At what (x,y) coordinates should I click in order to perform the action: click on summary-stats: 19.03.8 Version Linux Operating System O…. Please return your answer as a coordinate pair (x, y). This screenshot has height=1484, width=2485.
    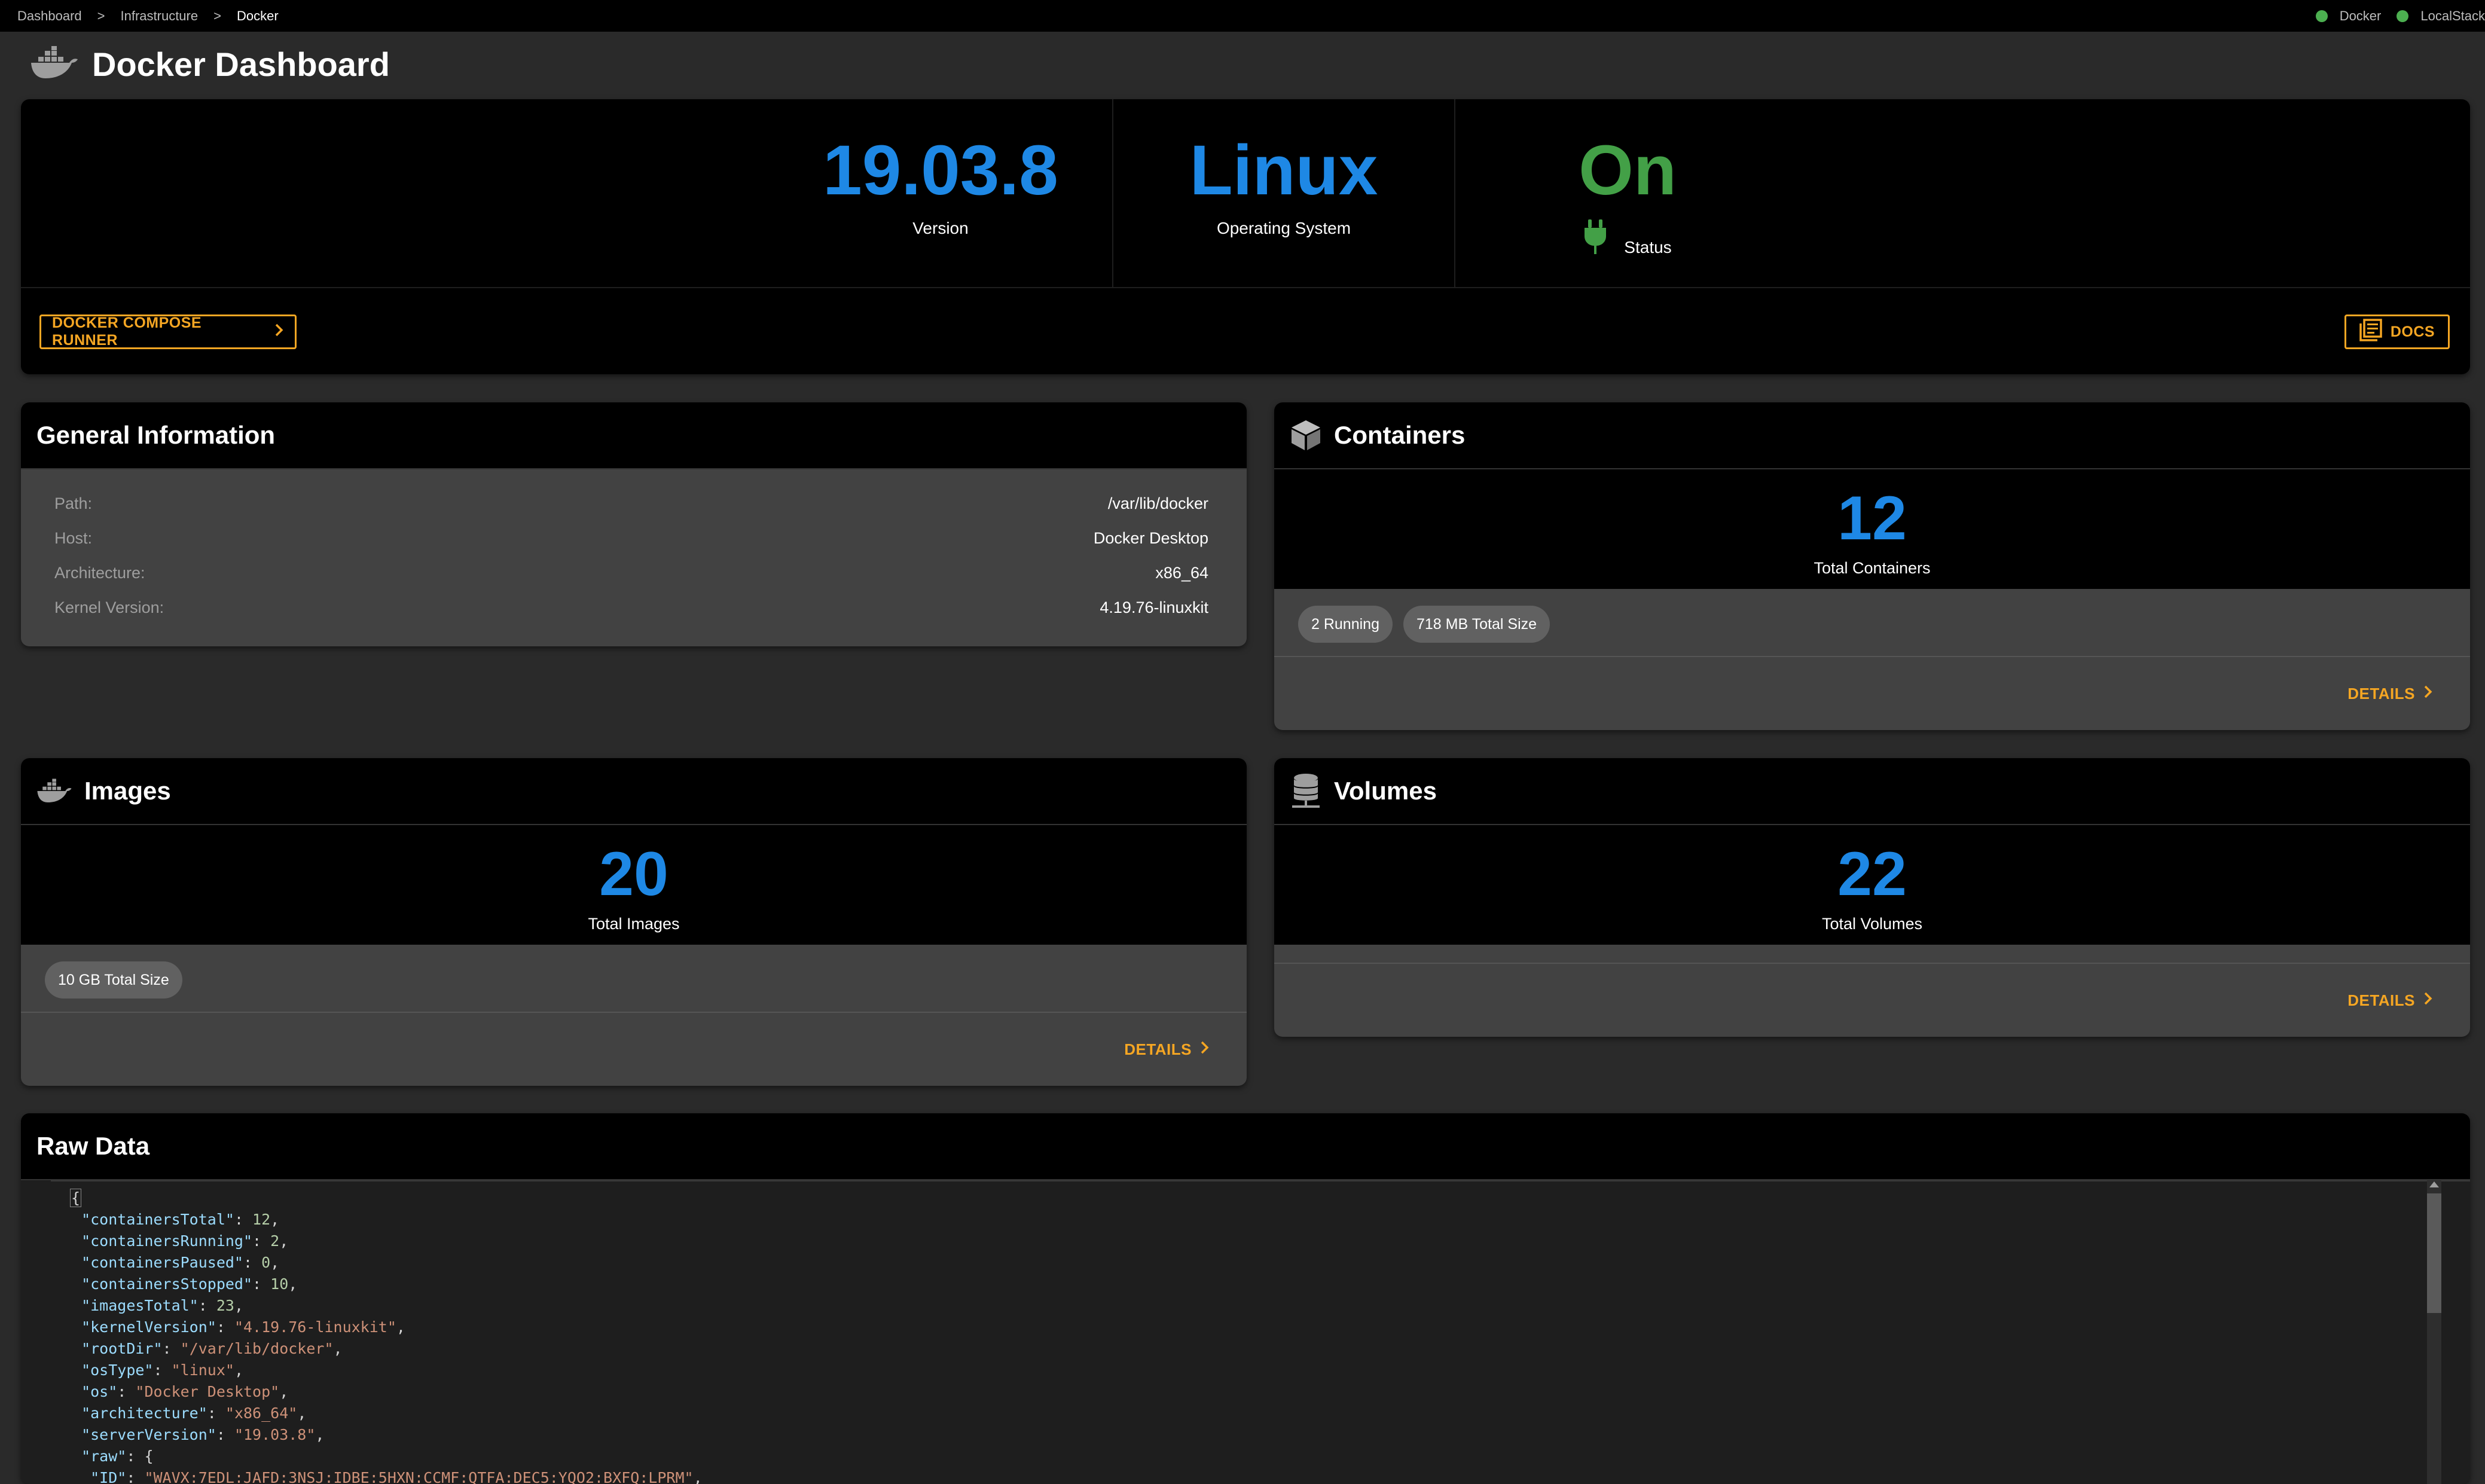
    Looking at the image, I should click on (1245, 193).